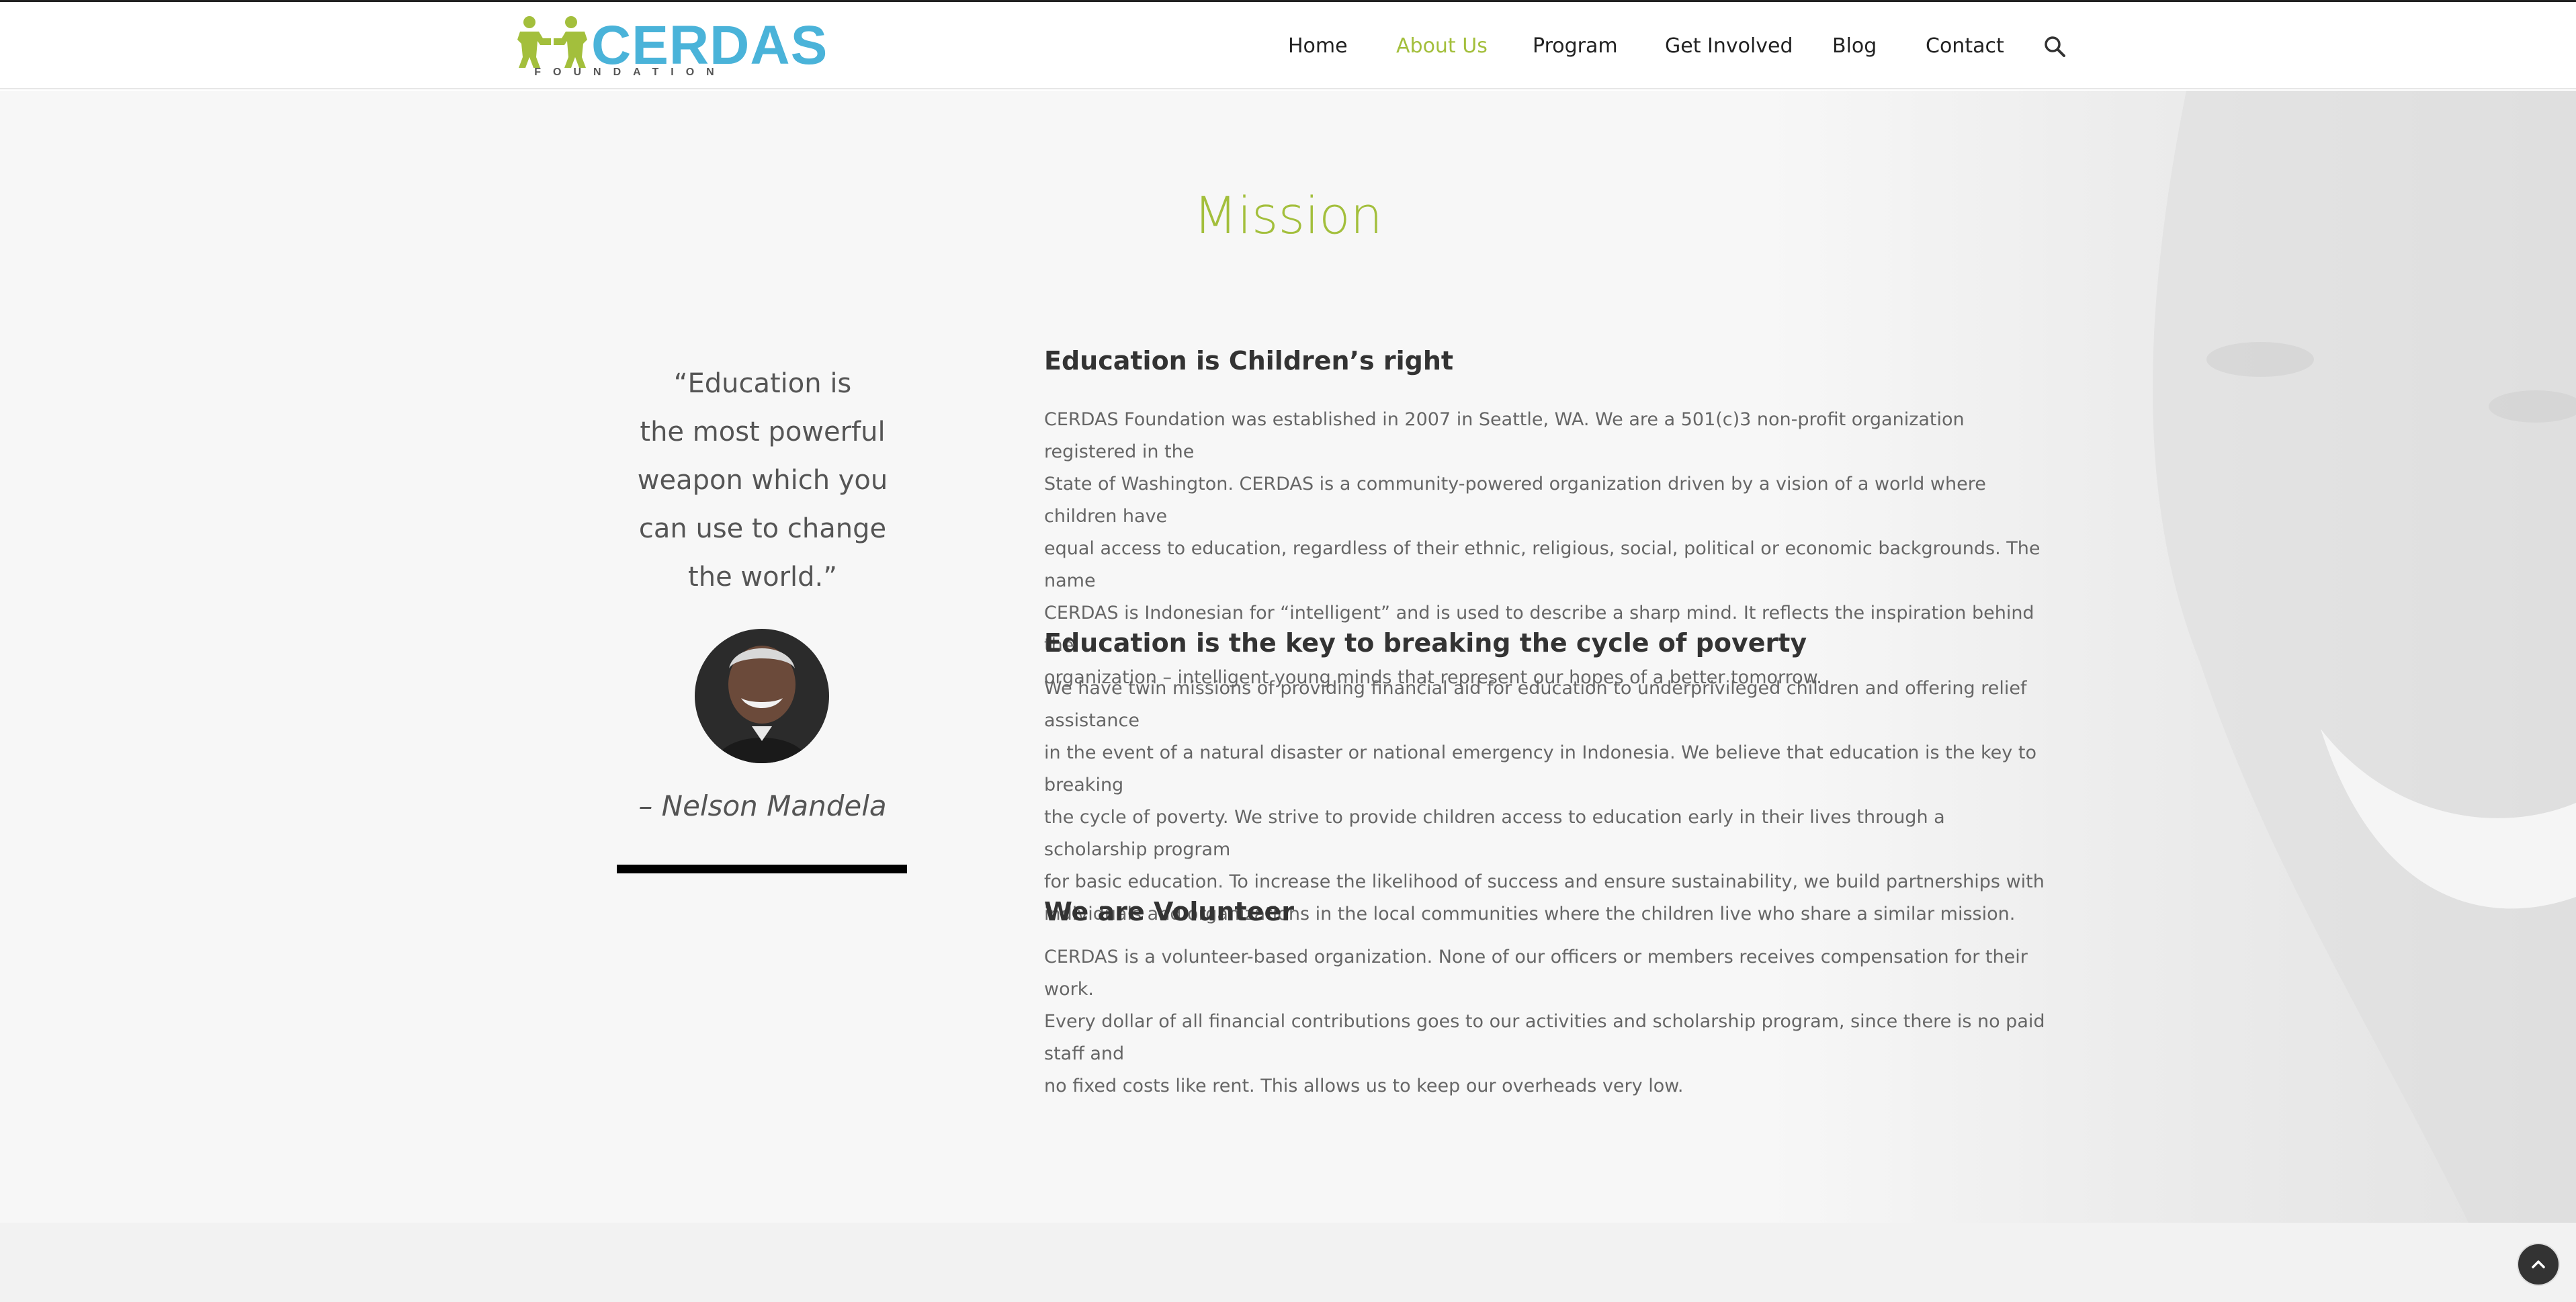 The height and width of the screenshot is (1302, 2576). I want to click on footer-strip, so click(1288, 1263).